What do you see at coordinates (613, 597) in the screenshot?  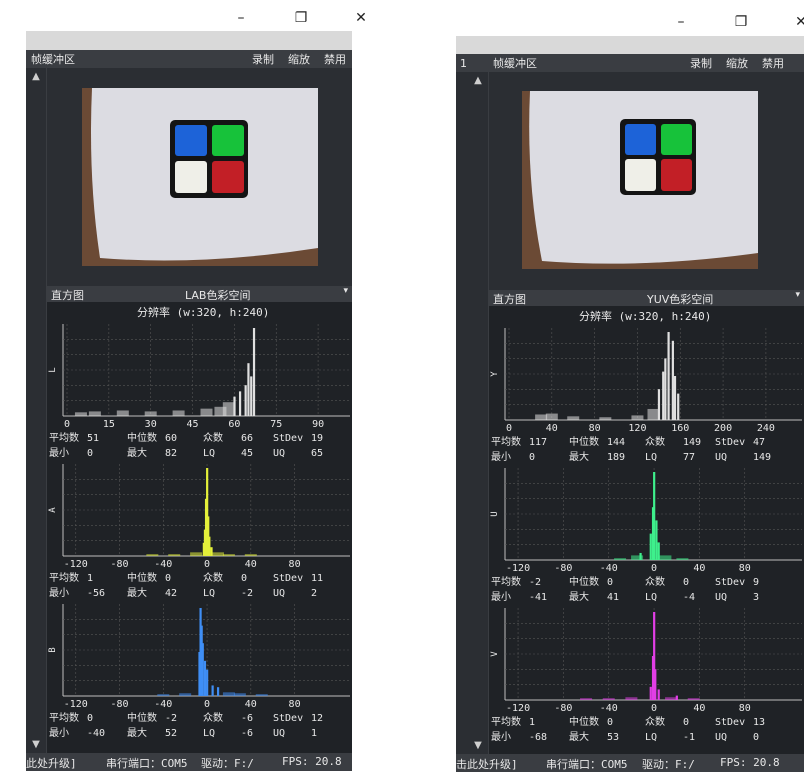 I see `stat-value: 41` at bounding box center [613, 597].